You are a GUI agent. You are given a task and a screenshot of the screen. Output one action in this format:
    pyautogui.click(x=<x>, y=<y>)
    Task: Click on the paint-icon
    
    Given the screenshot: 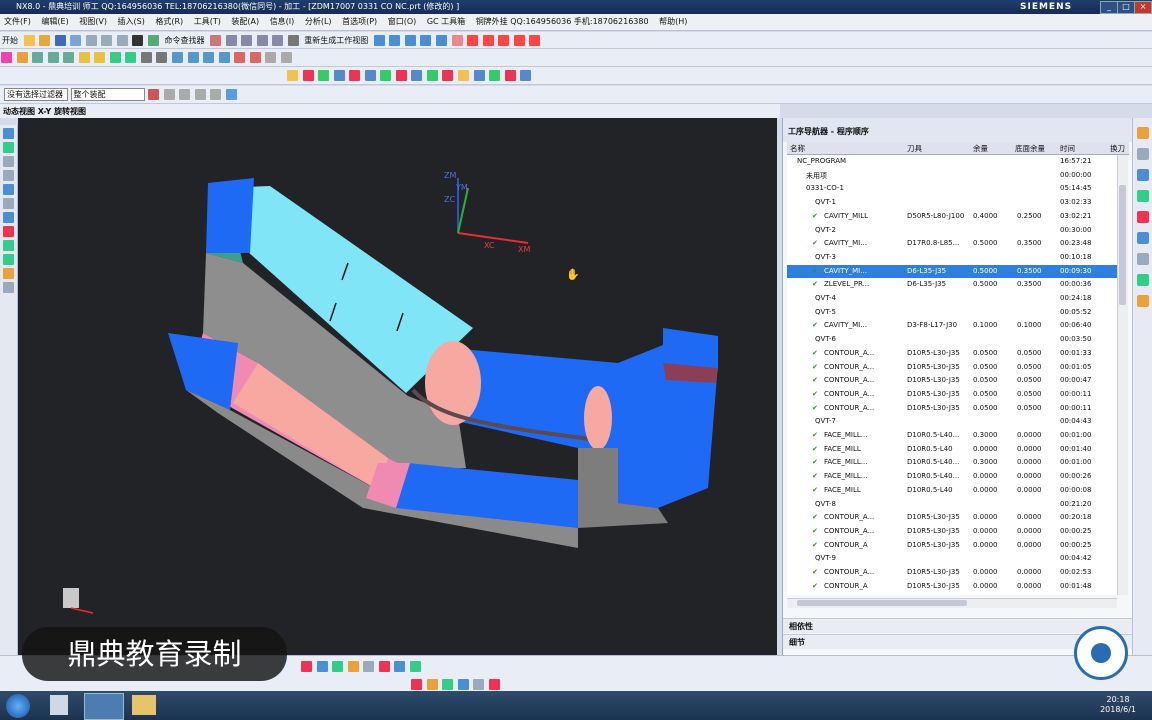 What is the action you would take?
    pyautogui.click(x=216, y=40)
    